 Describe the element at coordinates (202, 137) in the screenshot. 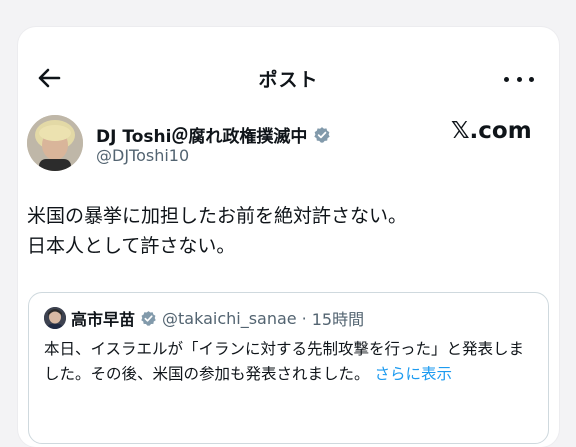

I see `author-name-text: DJ Toshi＠腐れ政権撲滅中` at that location.